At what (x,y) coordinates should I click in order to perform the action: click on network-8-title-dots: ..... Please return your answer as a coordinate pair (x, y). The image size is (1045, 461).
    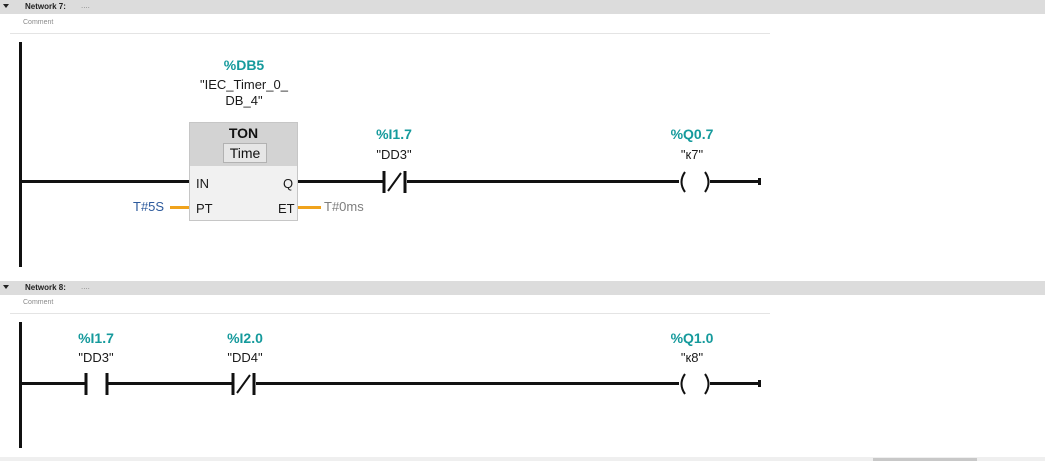
    Looking at the image, I should click on (85, 286).